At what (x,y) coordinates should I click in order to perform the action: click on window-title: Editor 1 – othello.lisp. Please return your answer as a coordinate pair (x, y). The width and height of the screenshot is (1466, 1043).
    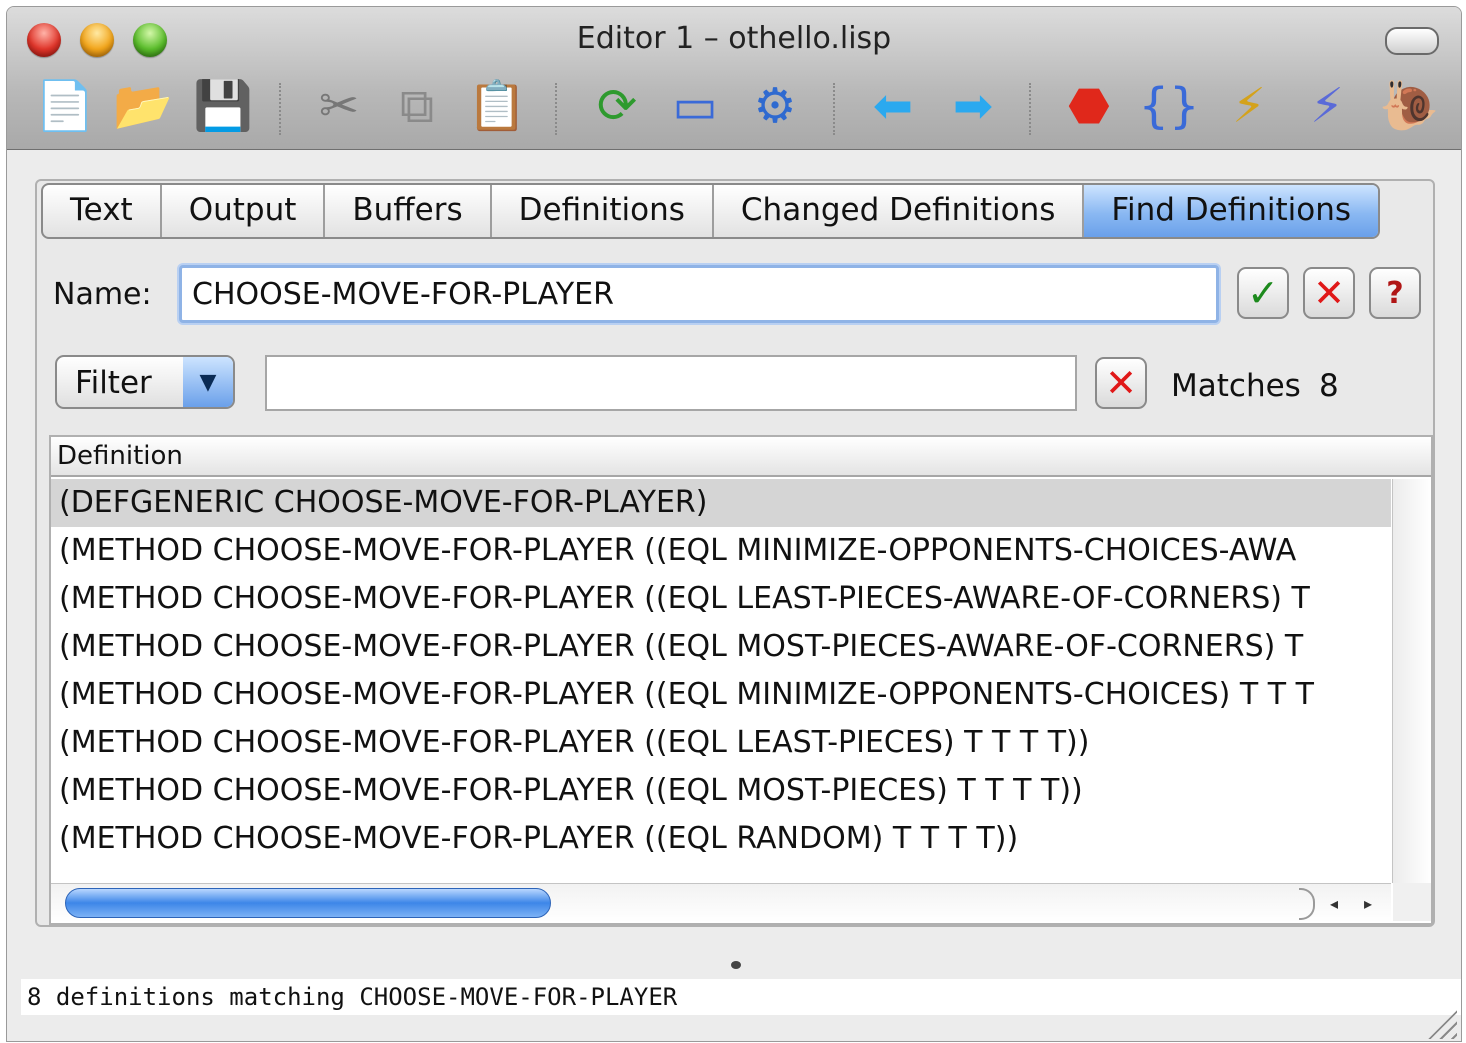
    Looking at the image, I should click on (734, 38).